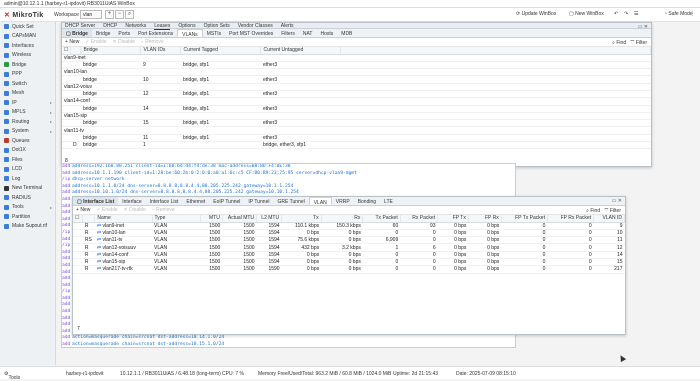  What do you see at coordinates (536, 14) in the screenshot?
I see `update-winbox-button: ⟳ Update WinBox` at bounding box center [536, 14].